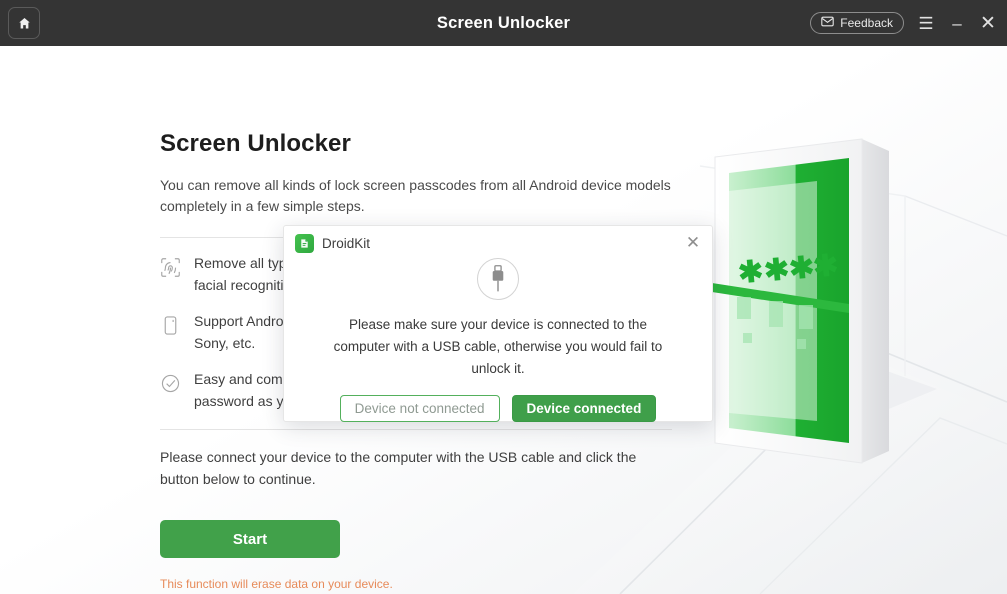 This screenshot has width=1007, height=594. I want to click on dialog-actions: Device not connected Device connected, so click(498, 408).